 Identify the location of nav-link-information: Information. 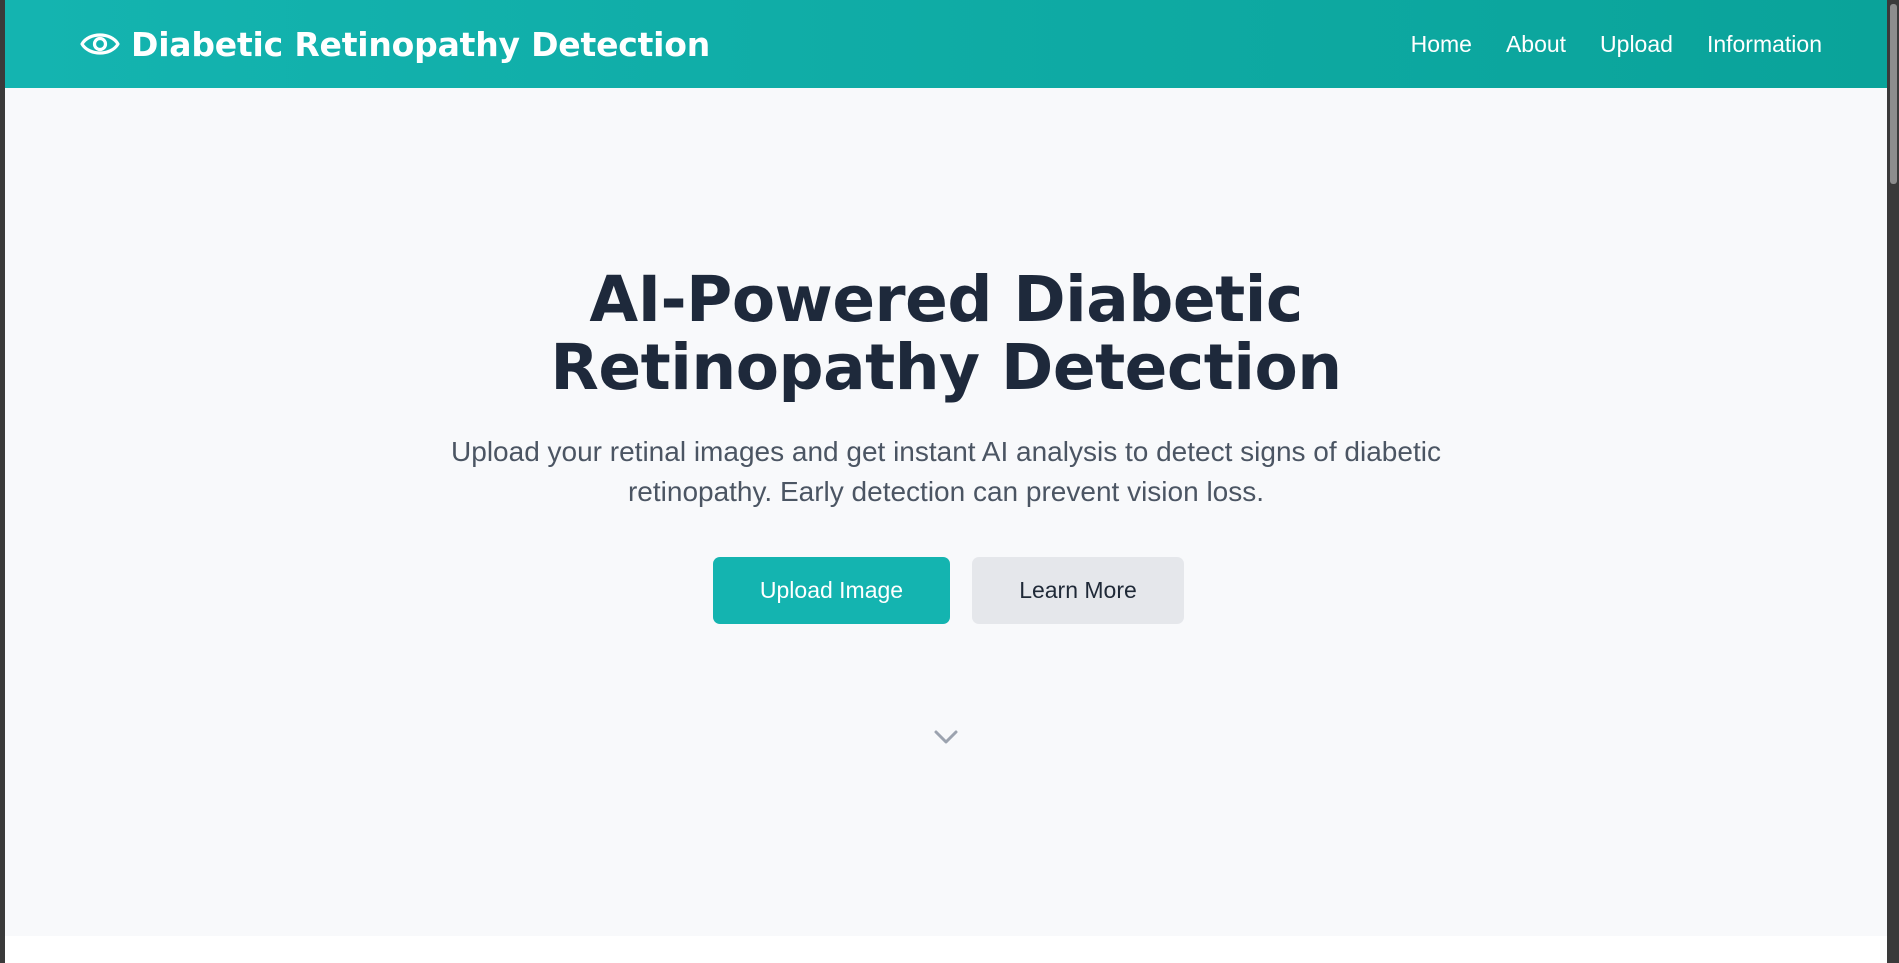
(1764, 44).